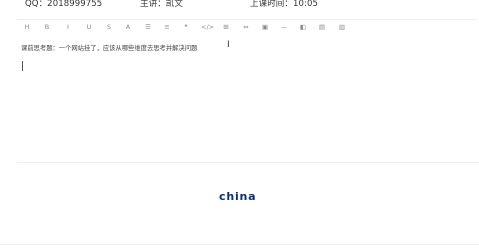 The height and width of the screenshot is (250, 479). Describe the element at coordinates (128, 27) in the screenshot. I see `font-color-icon: A` at that location.